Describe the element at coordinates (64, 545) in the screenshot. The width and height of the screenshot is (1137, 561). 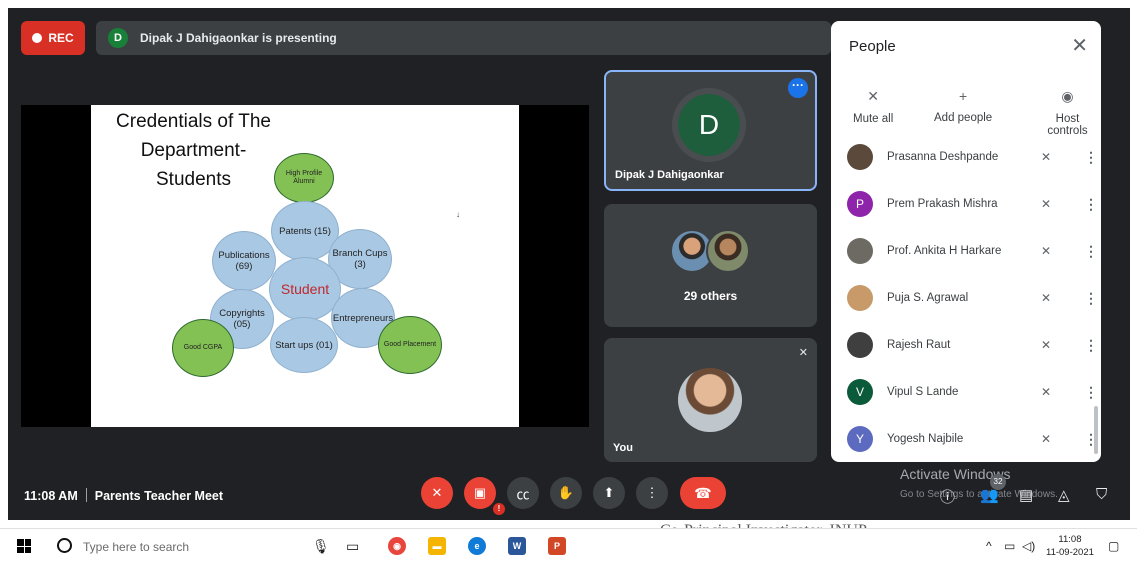
I see `search-icon` at that location.